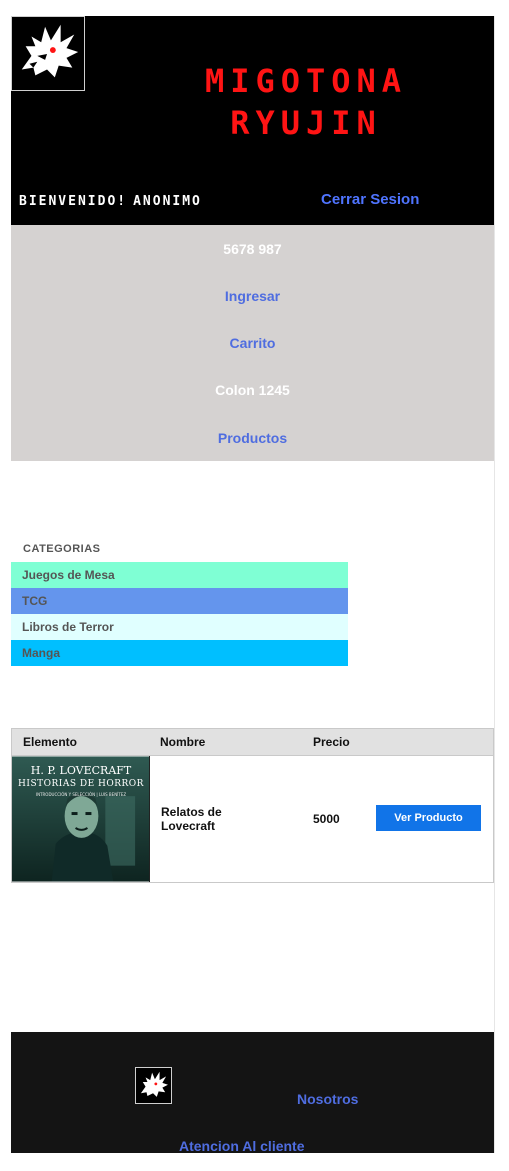 The width and height of the screenshot is (509, 1171). I want to click on header-elemento: Elemento, so click(50, 742).